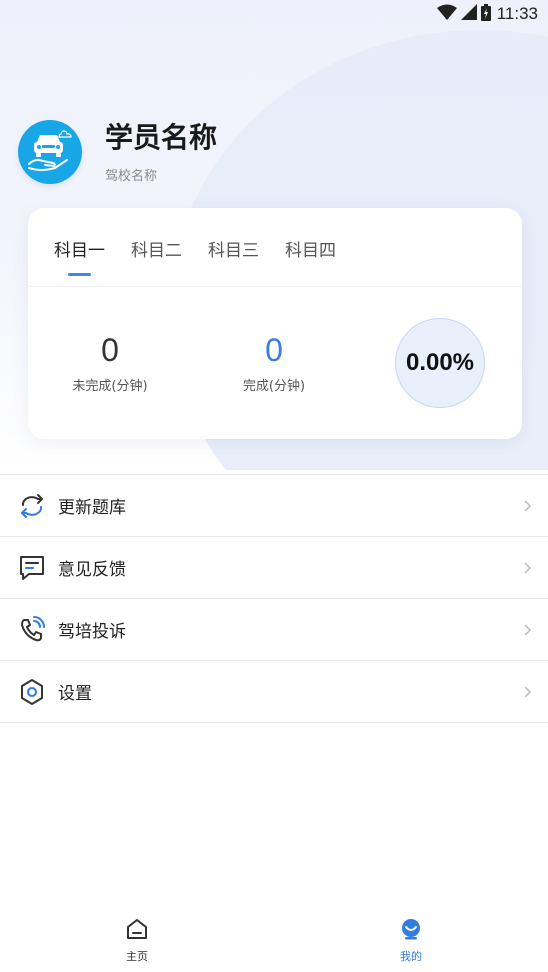 The width and height of the screenshot is (548, 972). What do you see at coordinates (274, 14) in the screenshot?
I see `status-bar: 11:33` at bounding box center [274, 14].